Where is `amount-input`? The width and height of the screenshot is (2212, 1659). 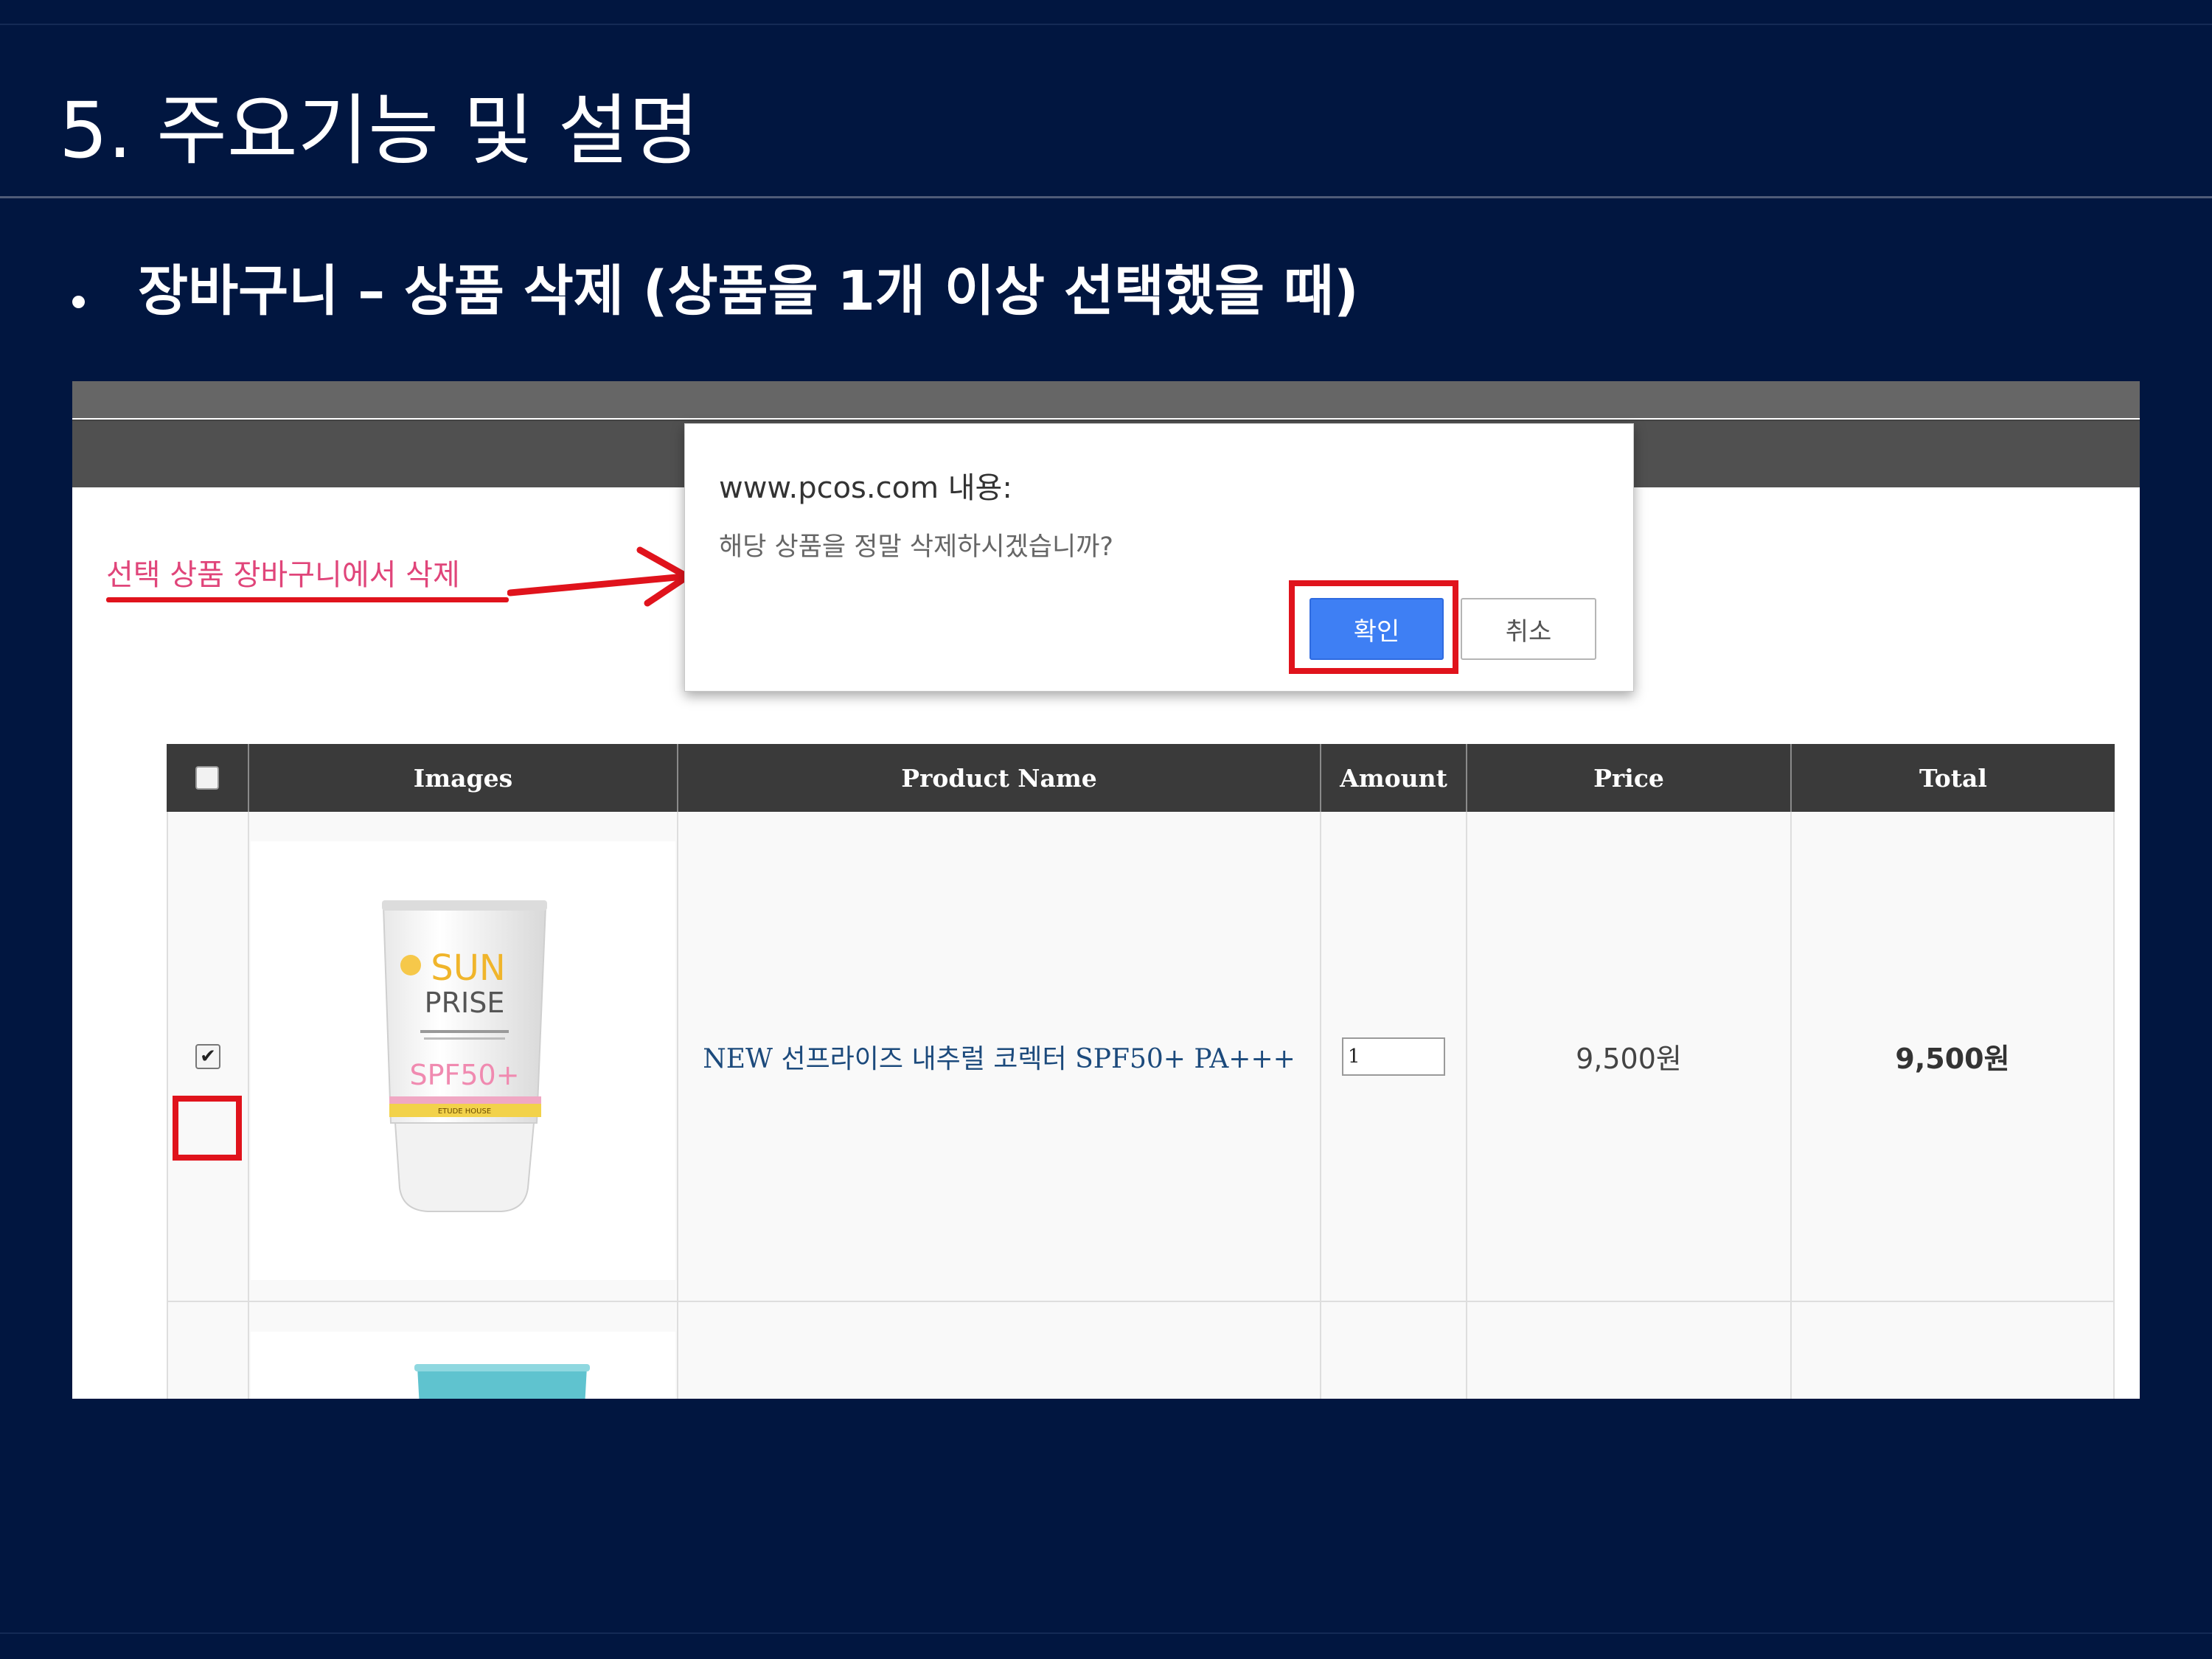
amount-input is located at coordinates (1393, 1056).